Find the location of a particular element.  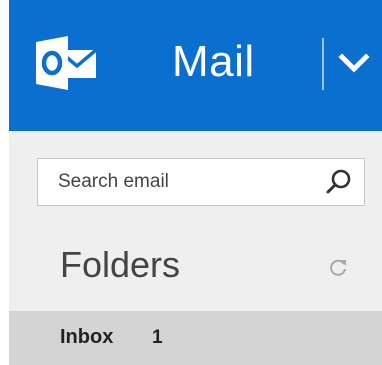

refresh-button is located at coordinates (338, 267).